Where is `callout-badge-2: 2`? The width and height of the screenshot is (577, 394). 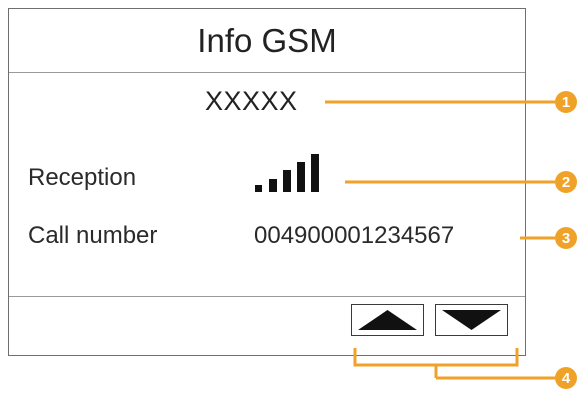 callout-badge-2: 2 is located at coordinates (566, 182).